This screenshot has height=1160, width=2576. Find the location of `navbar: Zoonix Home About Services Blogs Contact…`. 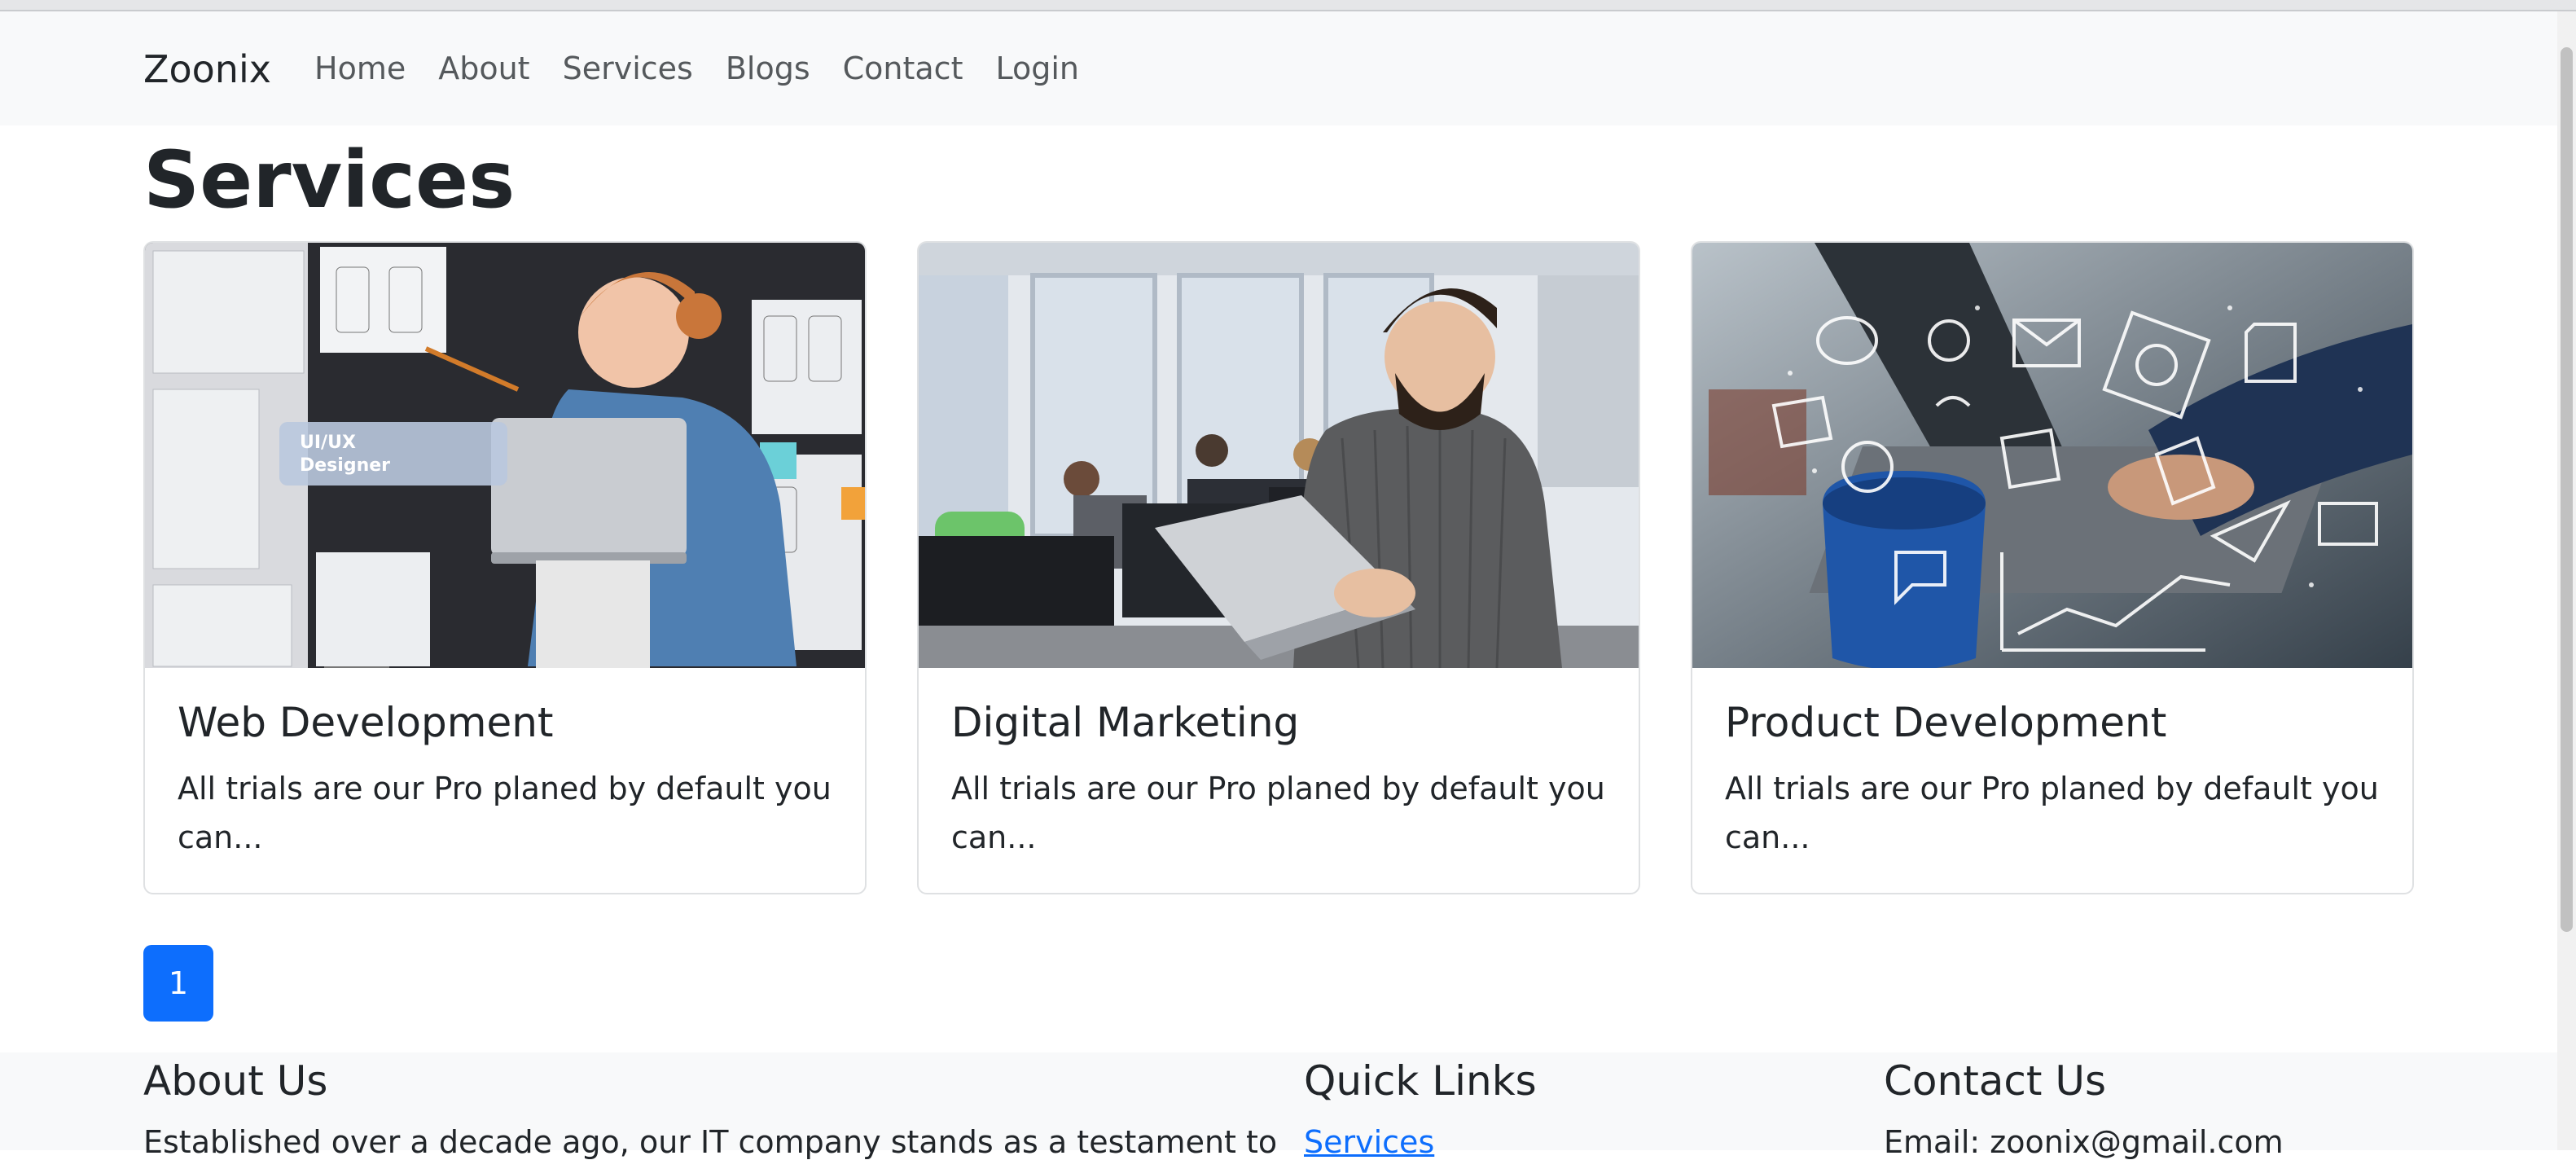

navbar: Zoonix Home About Services Blogs Contact… is located at coordinates (1278, 68).